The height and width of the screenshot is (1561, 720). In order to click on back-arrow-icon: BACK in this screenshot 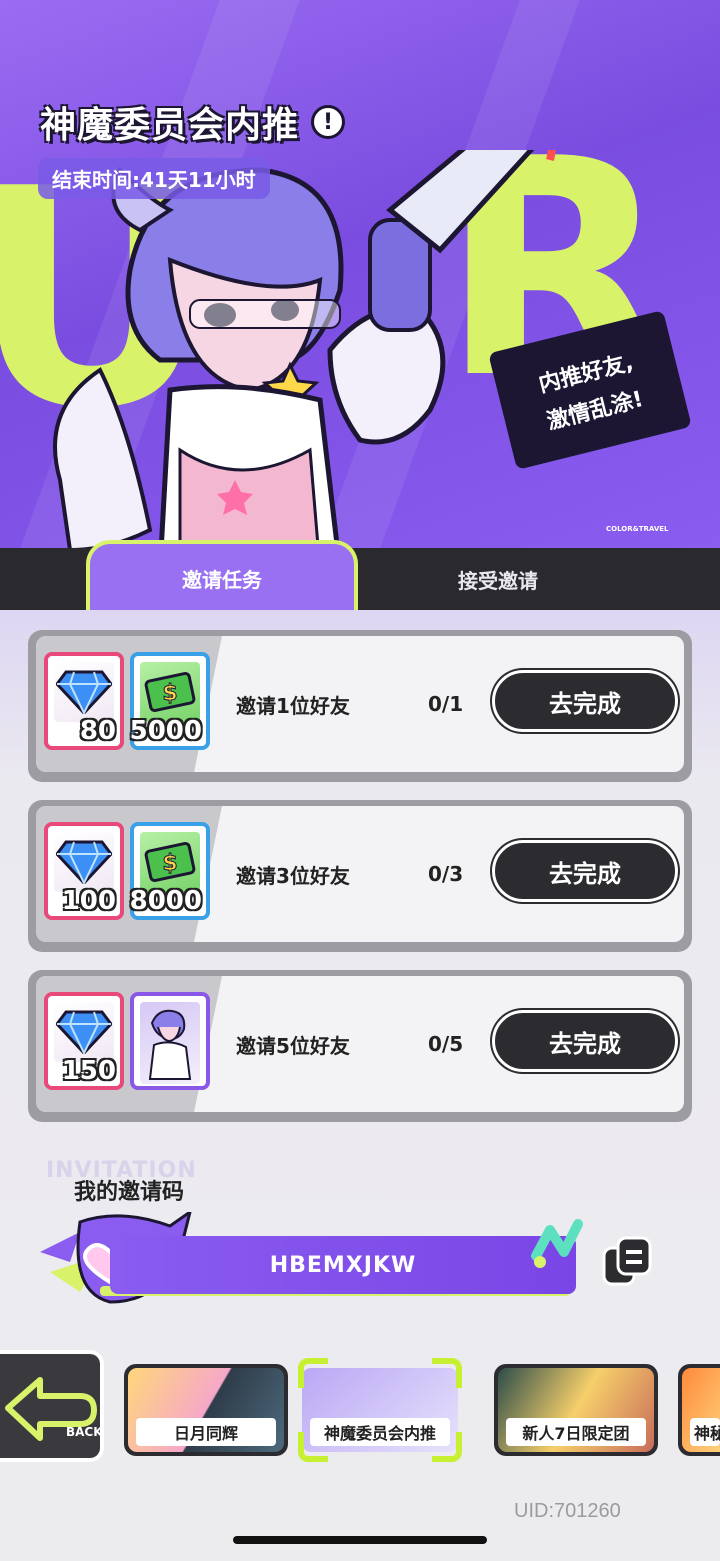, I will do `click(52, 1409)`.